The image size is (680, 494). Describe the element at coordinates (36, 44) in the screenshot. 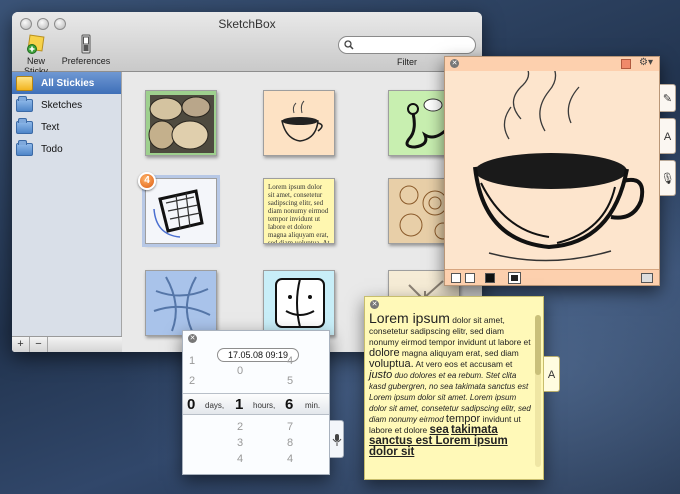

I see `new-sticky-icon` at that location.